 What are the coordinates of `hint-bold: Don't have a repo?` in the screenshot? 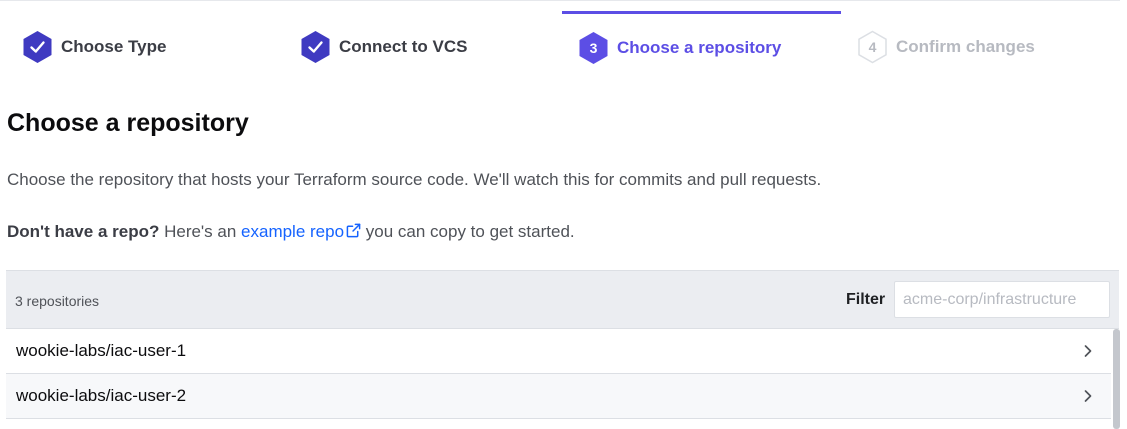 It's located at (83, 231).